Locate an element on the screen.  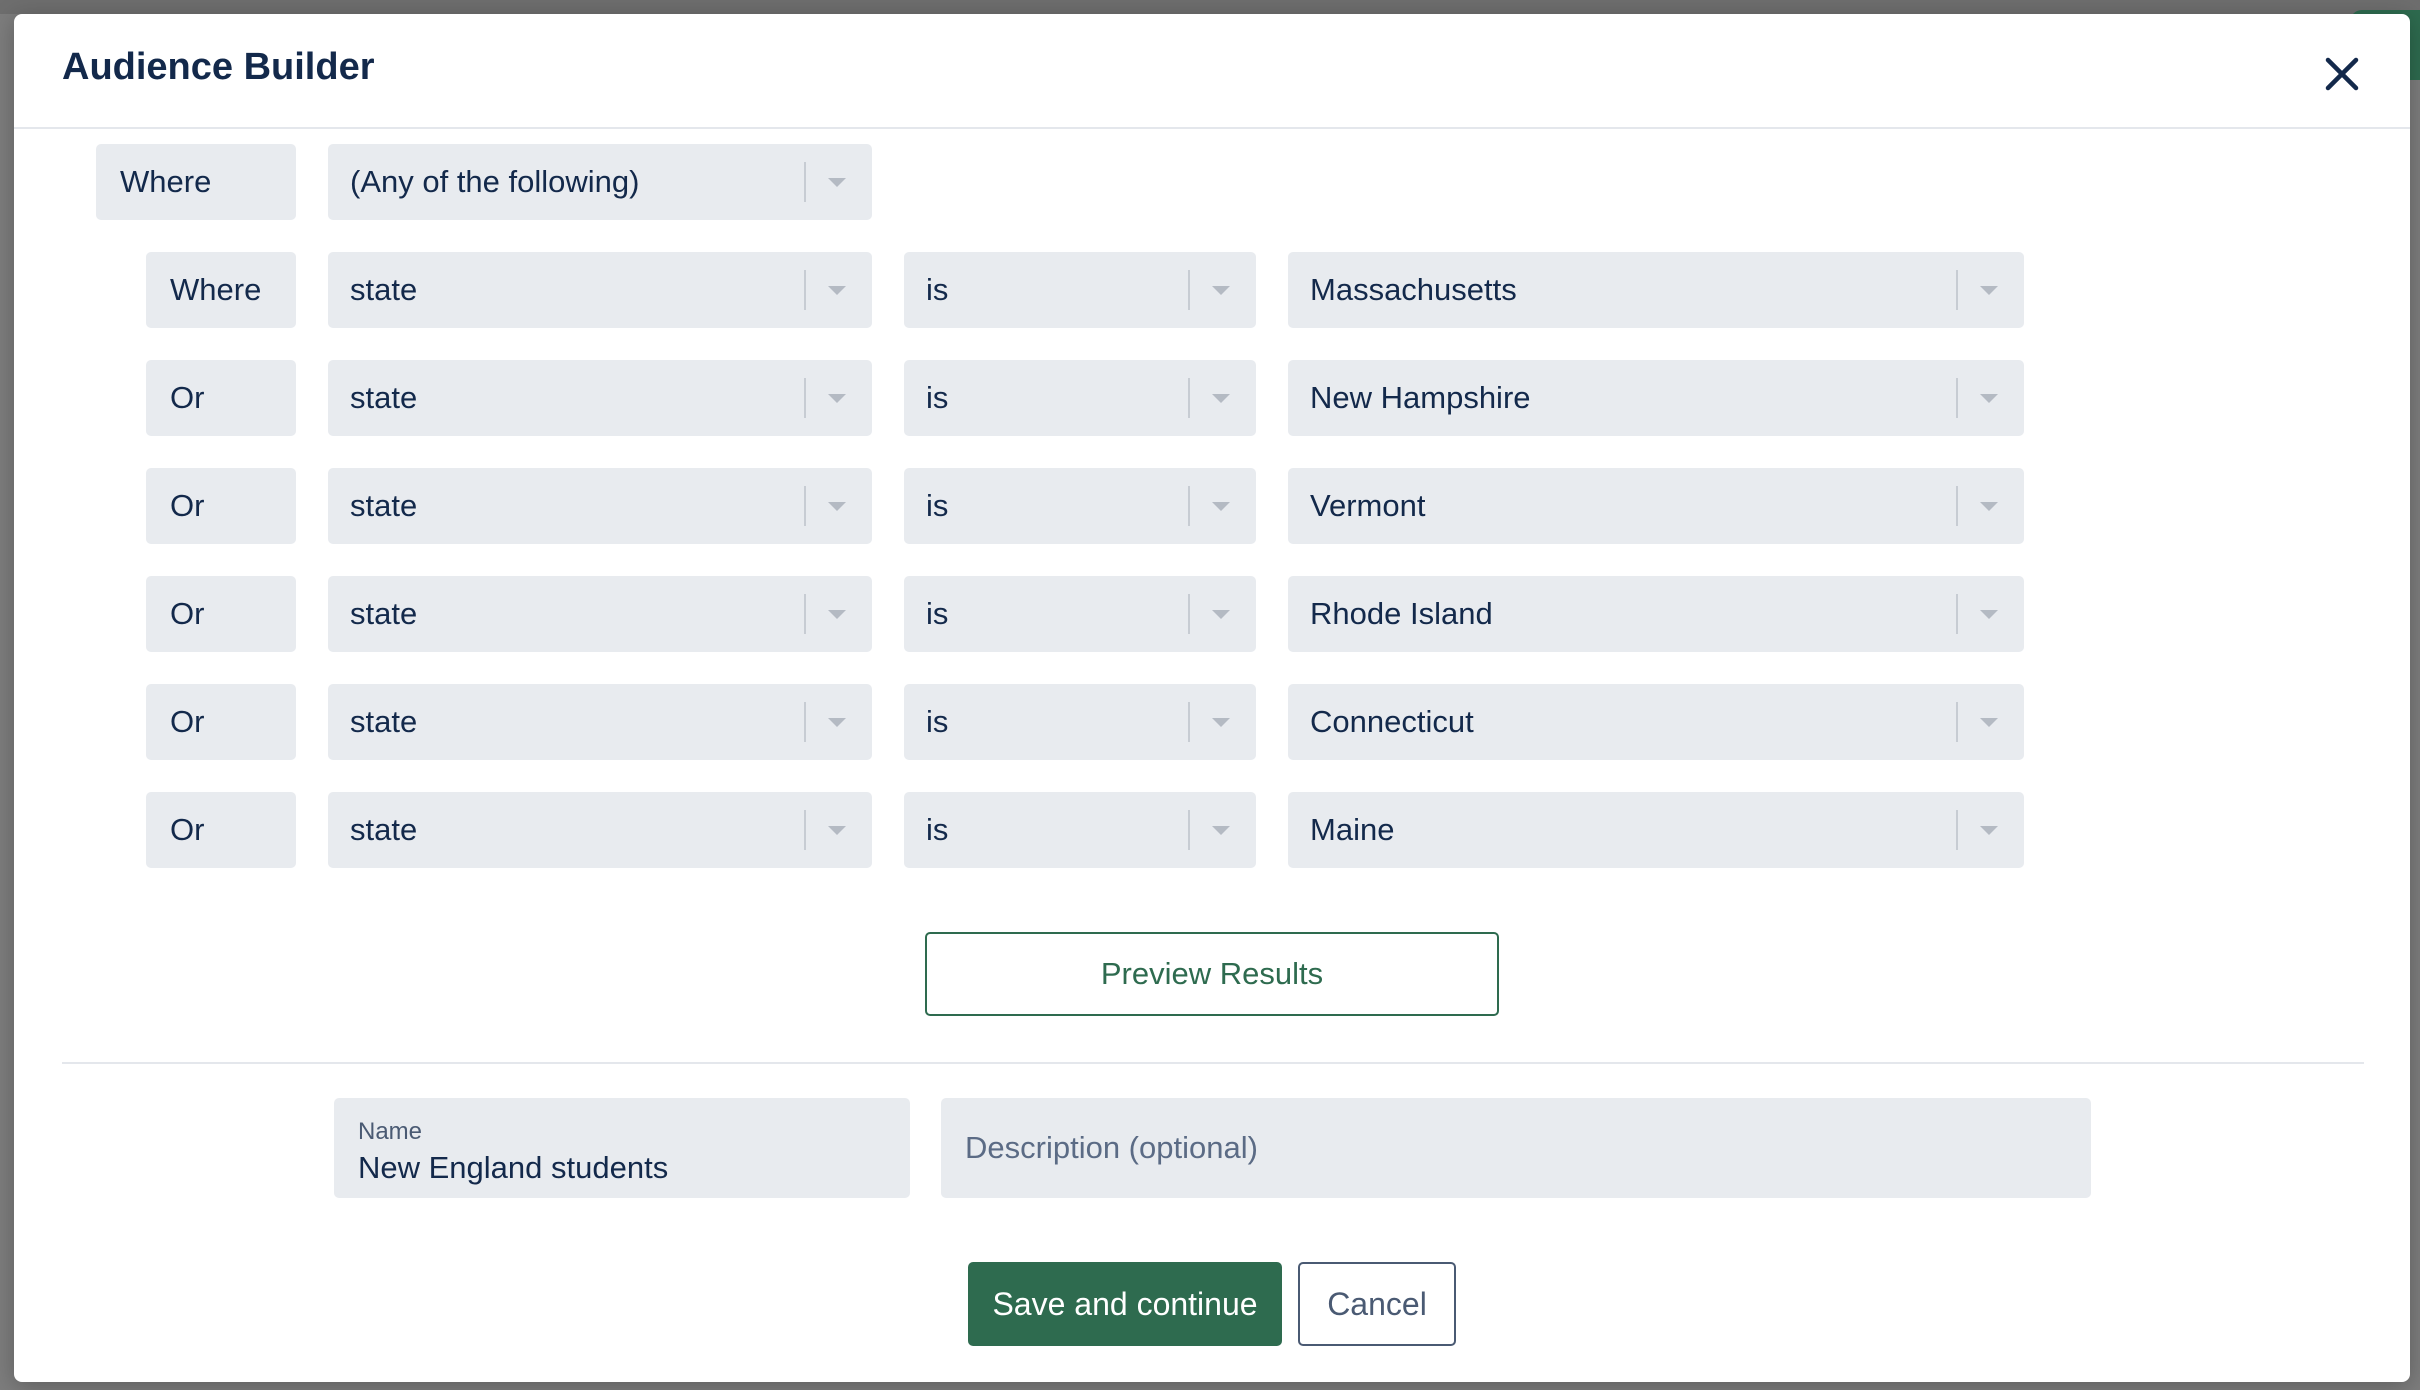
value-select-value: Maine is located at coordinates (1352, 829).